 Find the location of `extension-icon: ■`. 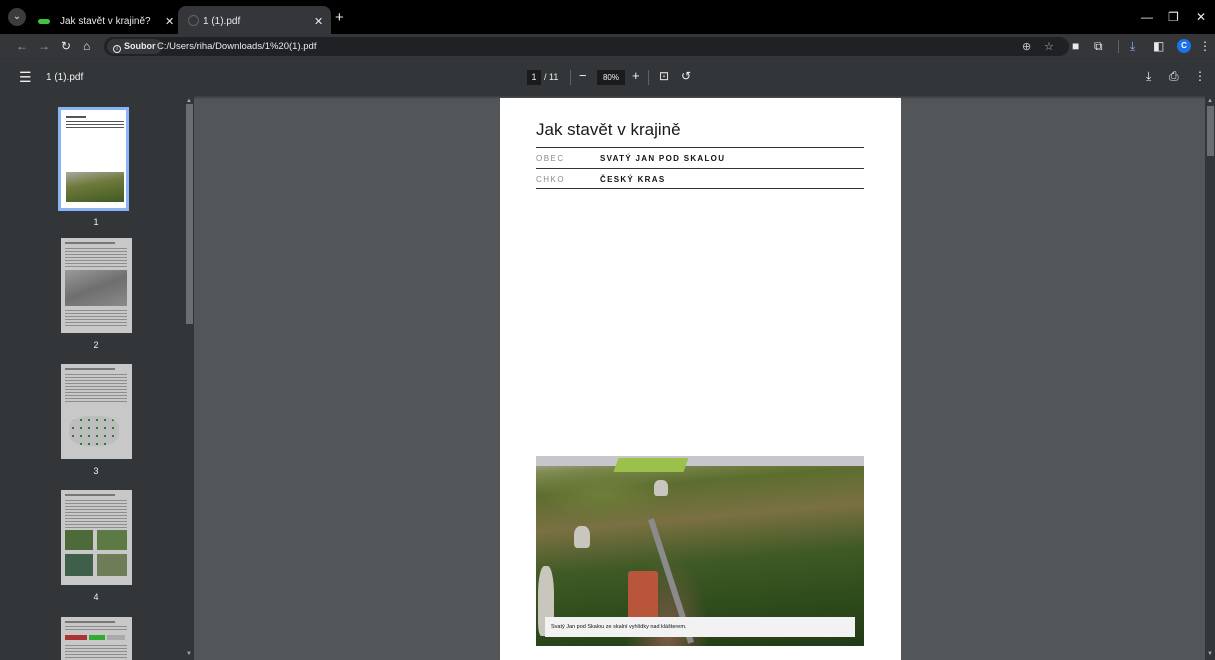

extension-icon: ■ is located at coordinates (1075, 46).